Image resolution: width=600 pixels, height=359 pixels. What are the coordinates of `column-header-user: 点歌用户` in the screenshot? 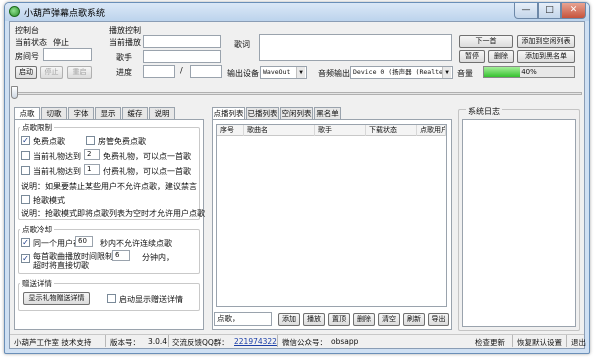 It's located at (431, 130).